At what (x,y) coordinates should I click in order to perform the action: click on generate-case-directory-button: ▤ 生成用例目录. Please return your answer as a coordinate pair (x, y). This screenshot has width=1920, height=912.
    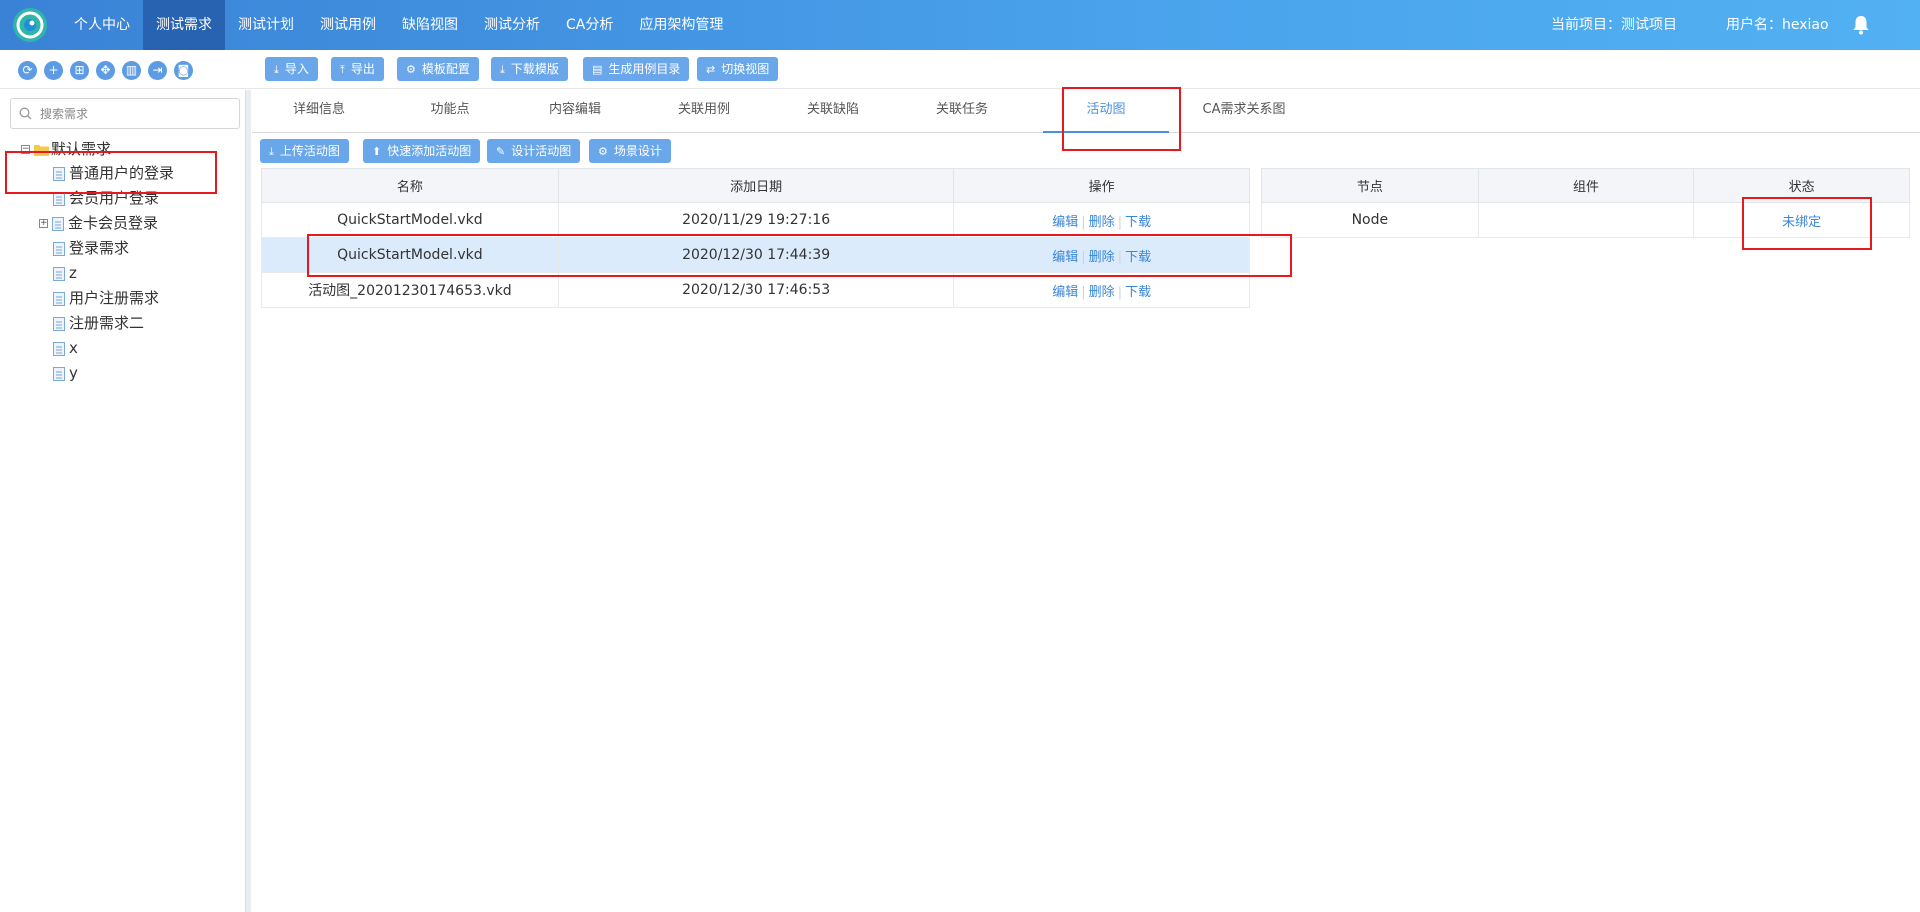
    Looking at the image, I should click on (636, 69).